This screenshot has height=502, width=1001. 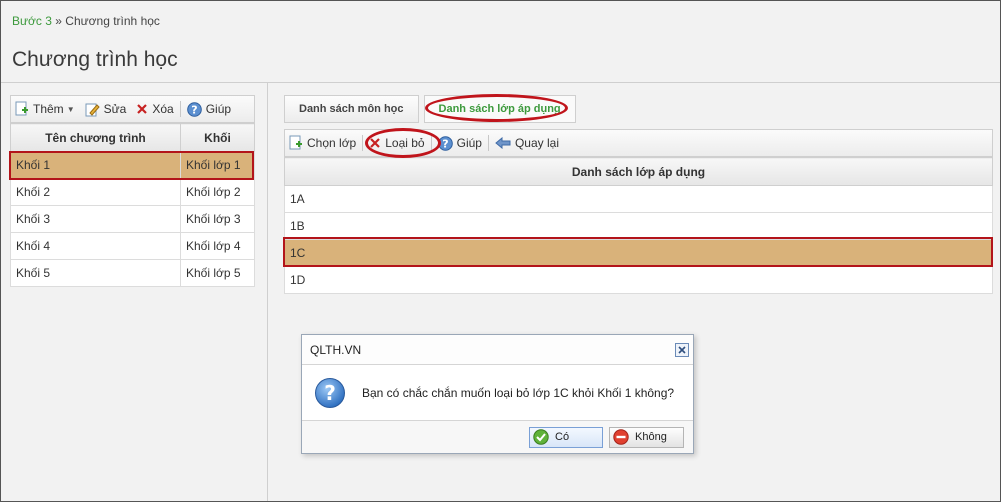 What do you see at coordinates (112, 21) in the screenshot?
I see `breadcrumb-current: Chương trình học` at bounding box center [112, 21].